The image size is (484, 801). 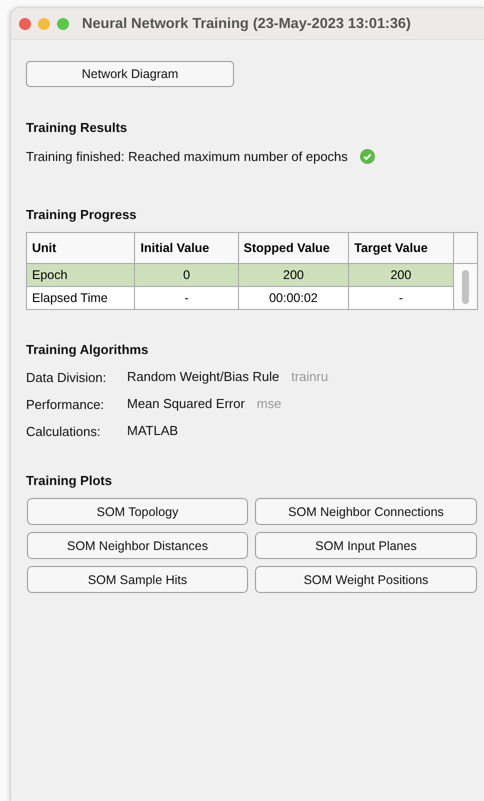 I want to click on table-cell: Elapsed Time, so click(x=80, y=298).